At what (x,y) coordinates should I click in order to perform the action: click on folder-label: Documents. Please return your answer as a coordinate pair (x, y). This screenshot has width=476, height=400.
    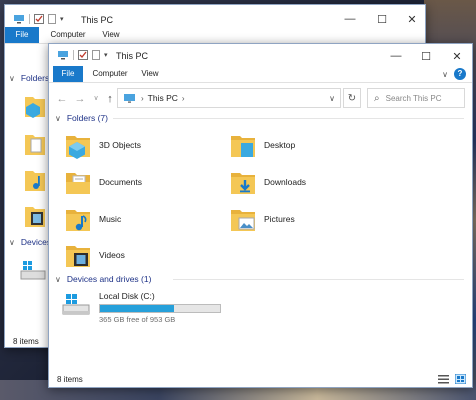
    Looking at the image, I should click on (120, 182).